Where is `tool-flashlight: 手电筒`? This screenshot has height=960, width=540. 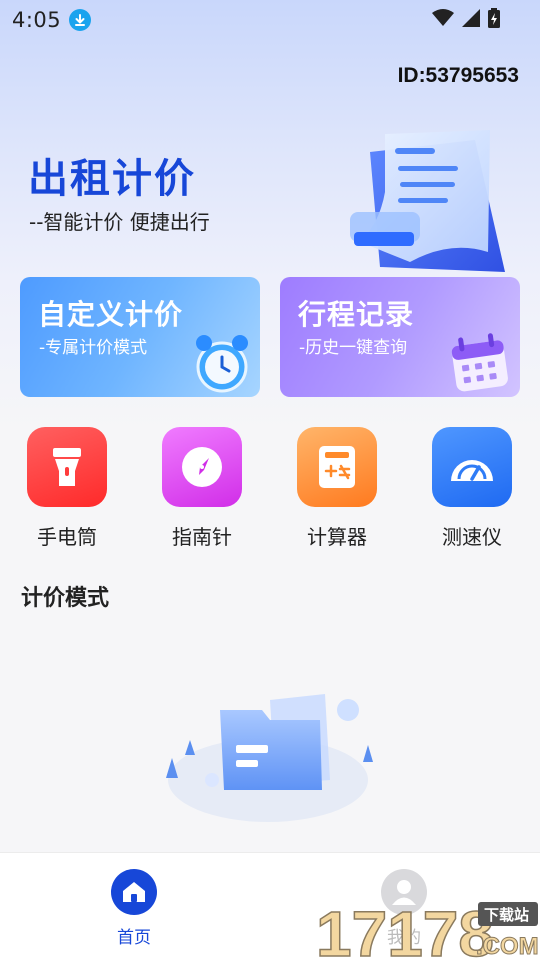 tool-flashlight: 手电筒 is located at coordinates (67, 488).